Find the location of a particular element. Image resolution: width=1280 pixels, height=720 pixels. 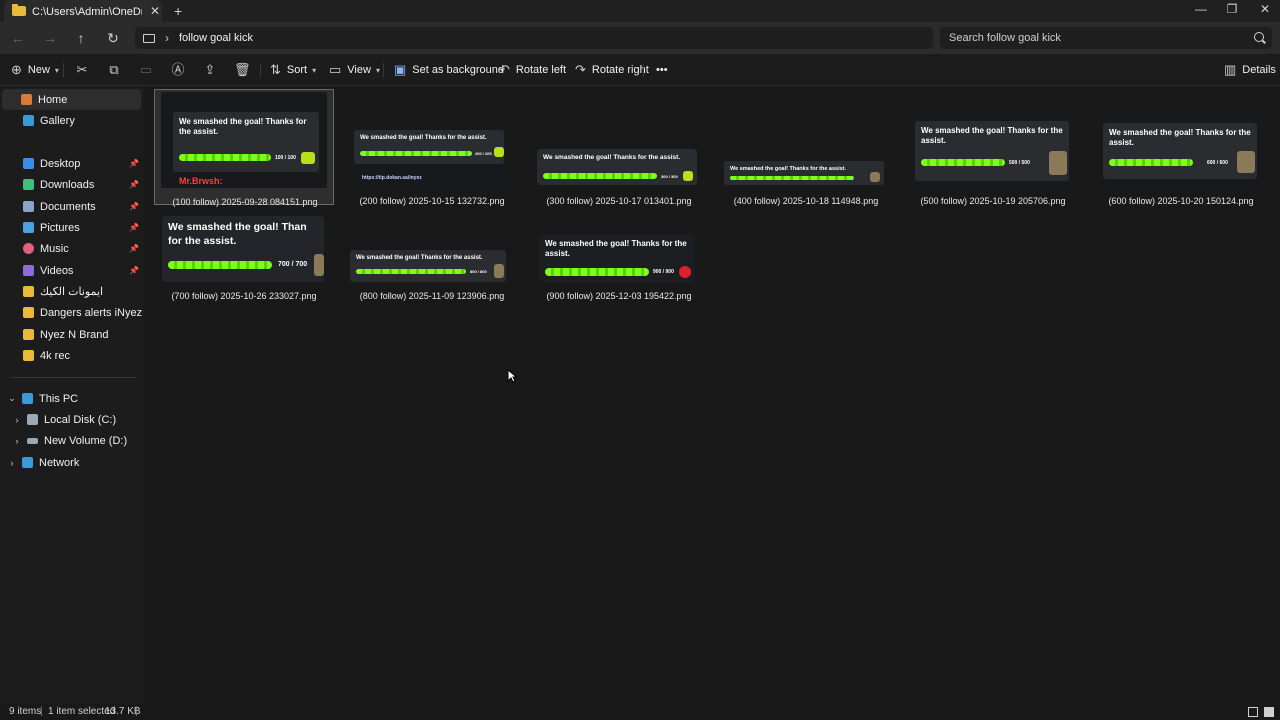

back-button: ← is located at coordinates (18, 38).